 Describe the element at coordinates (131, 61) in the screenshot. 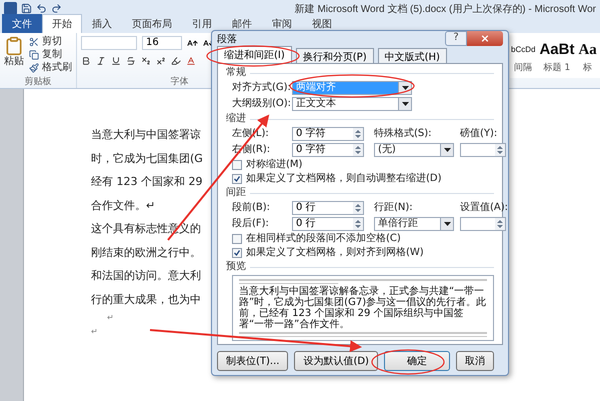

I see `strikethrough-icon` at that location.